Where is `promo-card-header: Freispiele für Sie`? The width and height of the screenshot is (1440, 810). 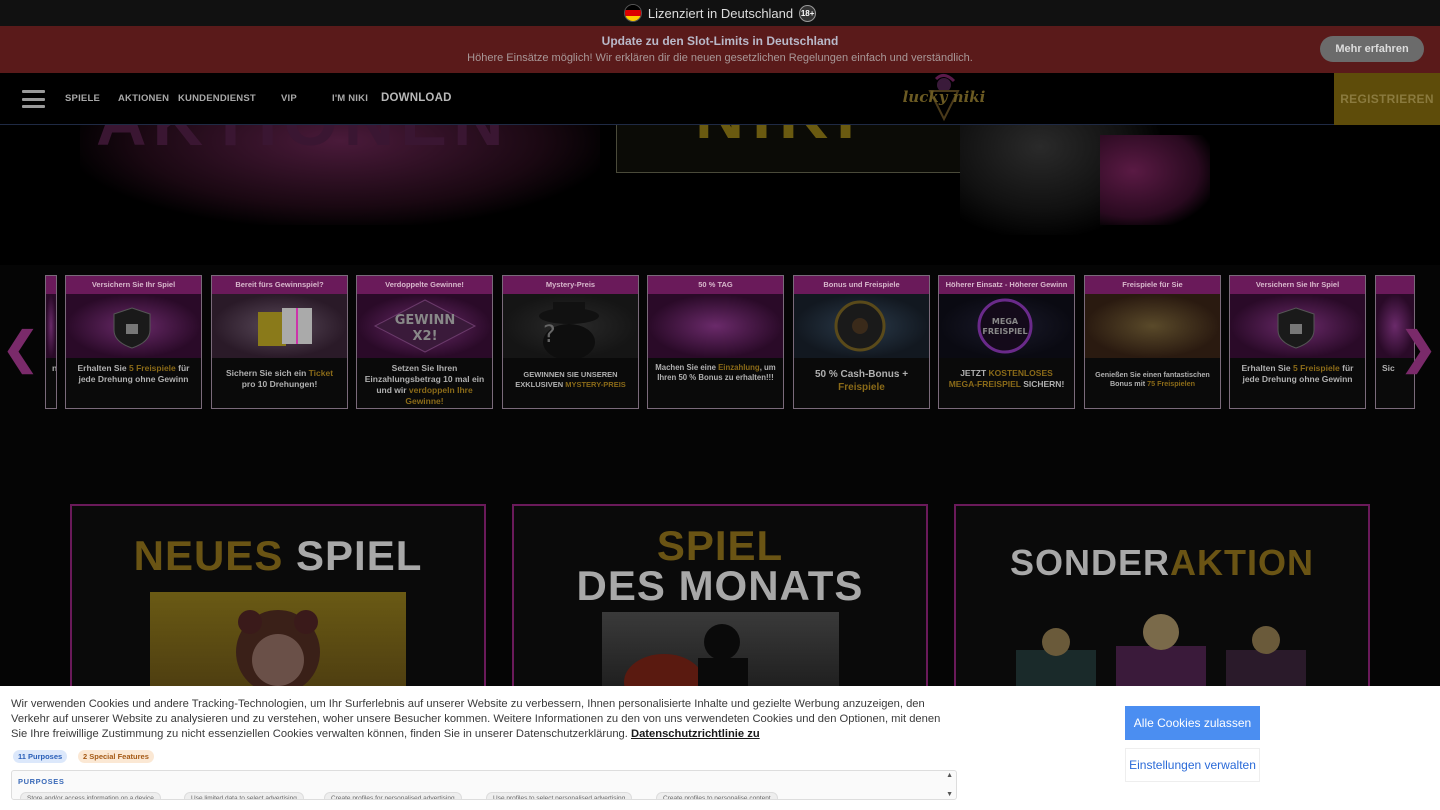 promo-card-header: Freispiele für Sie is located at coordinates (1152, 285).